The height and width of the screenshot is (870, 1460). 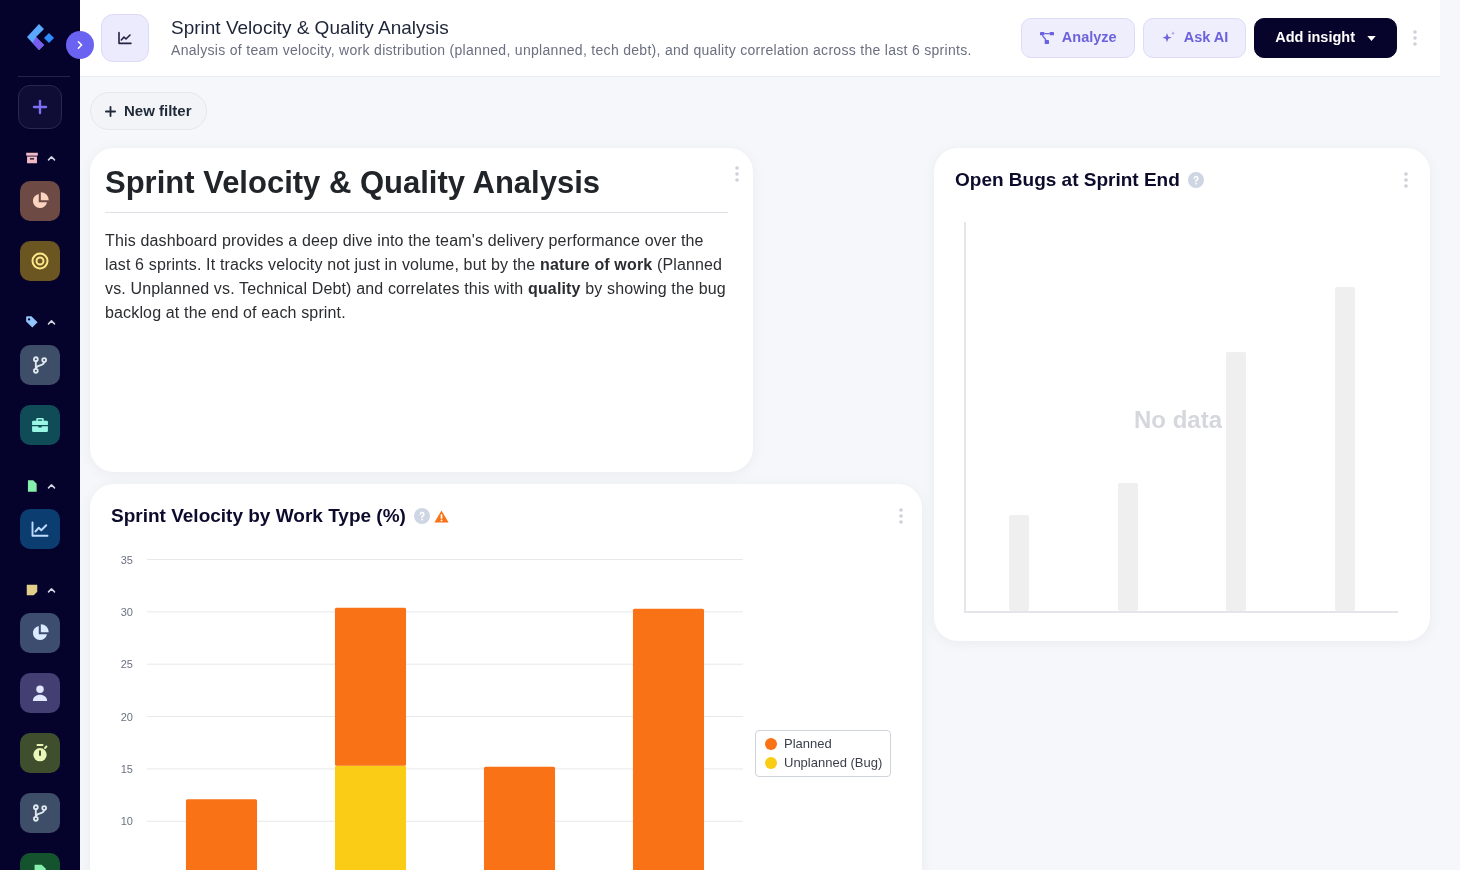 What do you see at coordinates (126, 611) in the screenshot?
I see `y-axis-label: 30` at bounding box center [126, 611].